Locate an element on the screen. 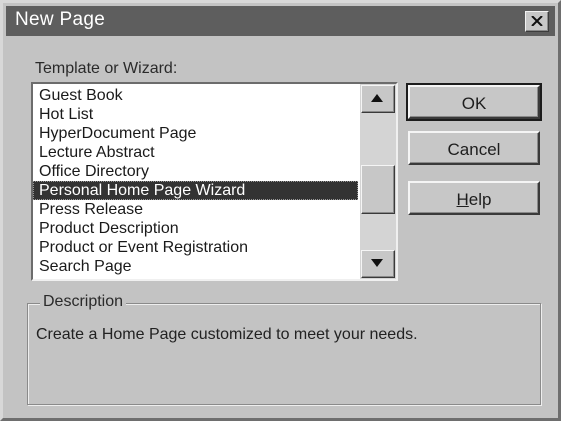 This screenshot has height=421, width=561. close-x-icon is located at coordinates (537, 21).